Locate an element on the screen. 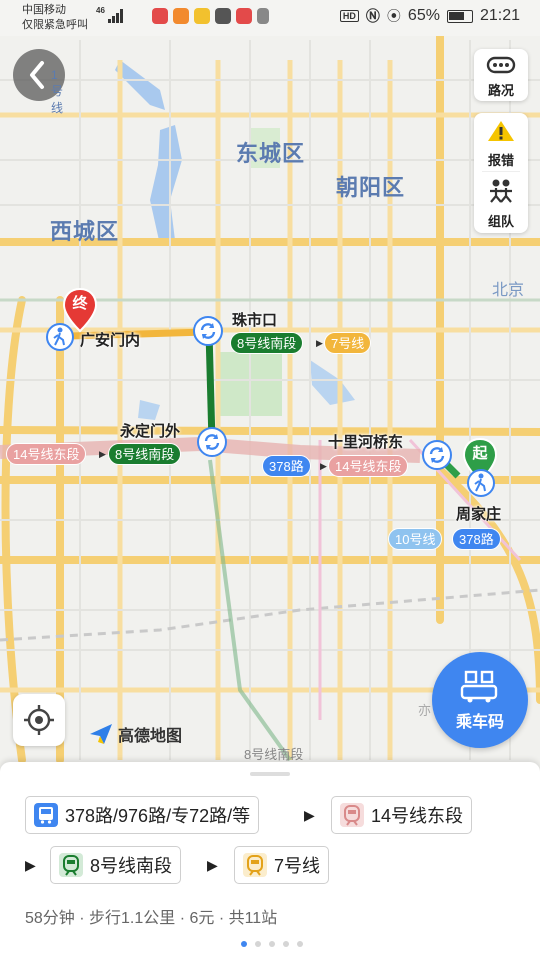 This screenshot has height=960, width=540. station-zhoujiazhuang: 周家庄 is located at coordinates (478, 513).